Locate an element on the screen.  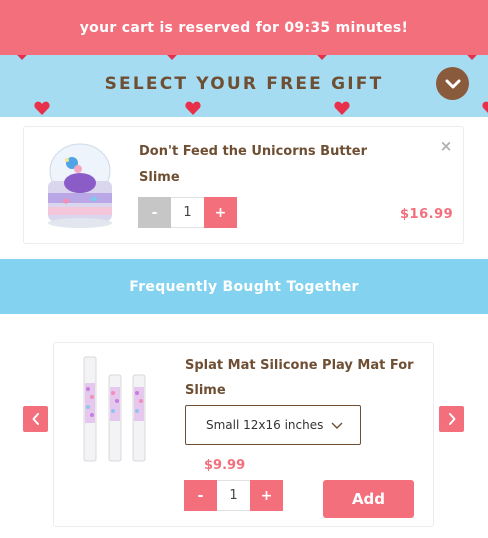
size-selected-value: Small 12x16 inches is located at coordinates (265, 425).